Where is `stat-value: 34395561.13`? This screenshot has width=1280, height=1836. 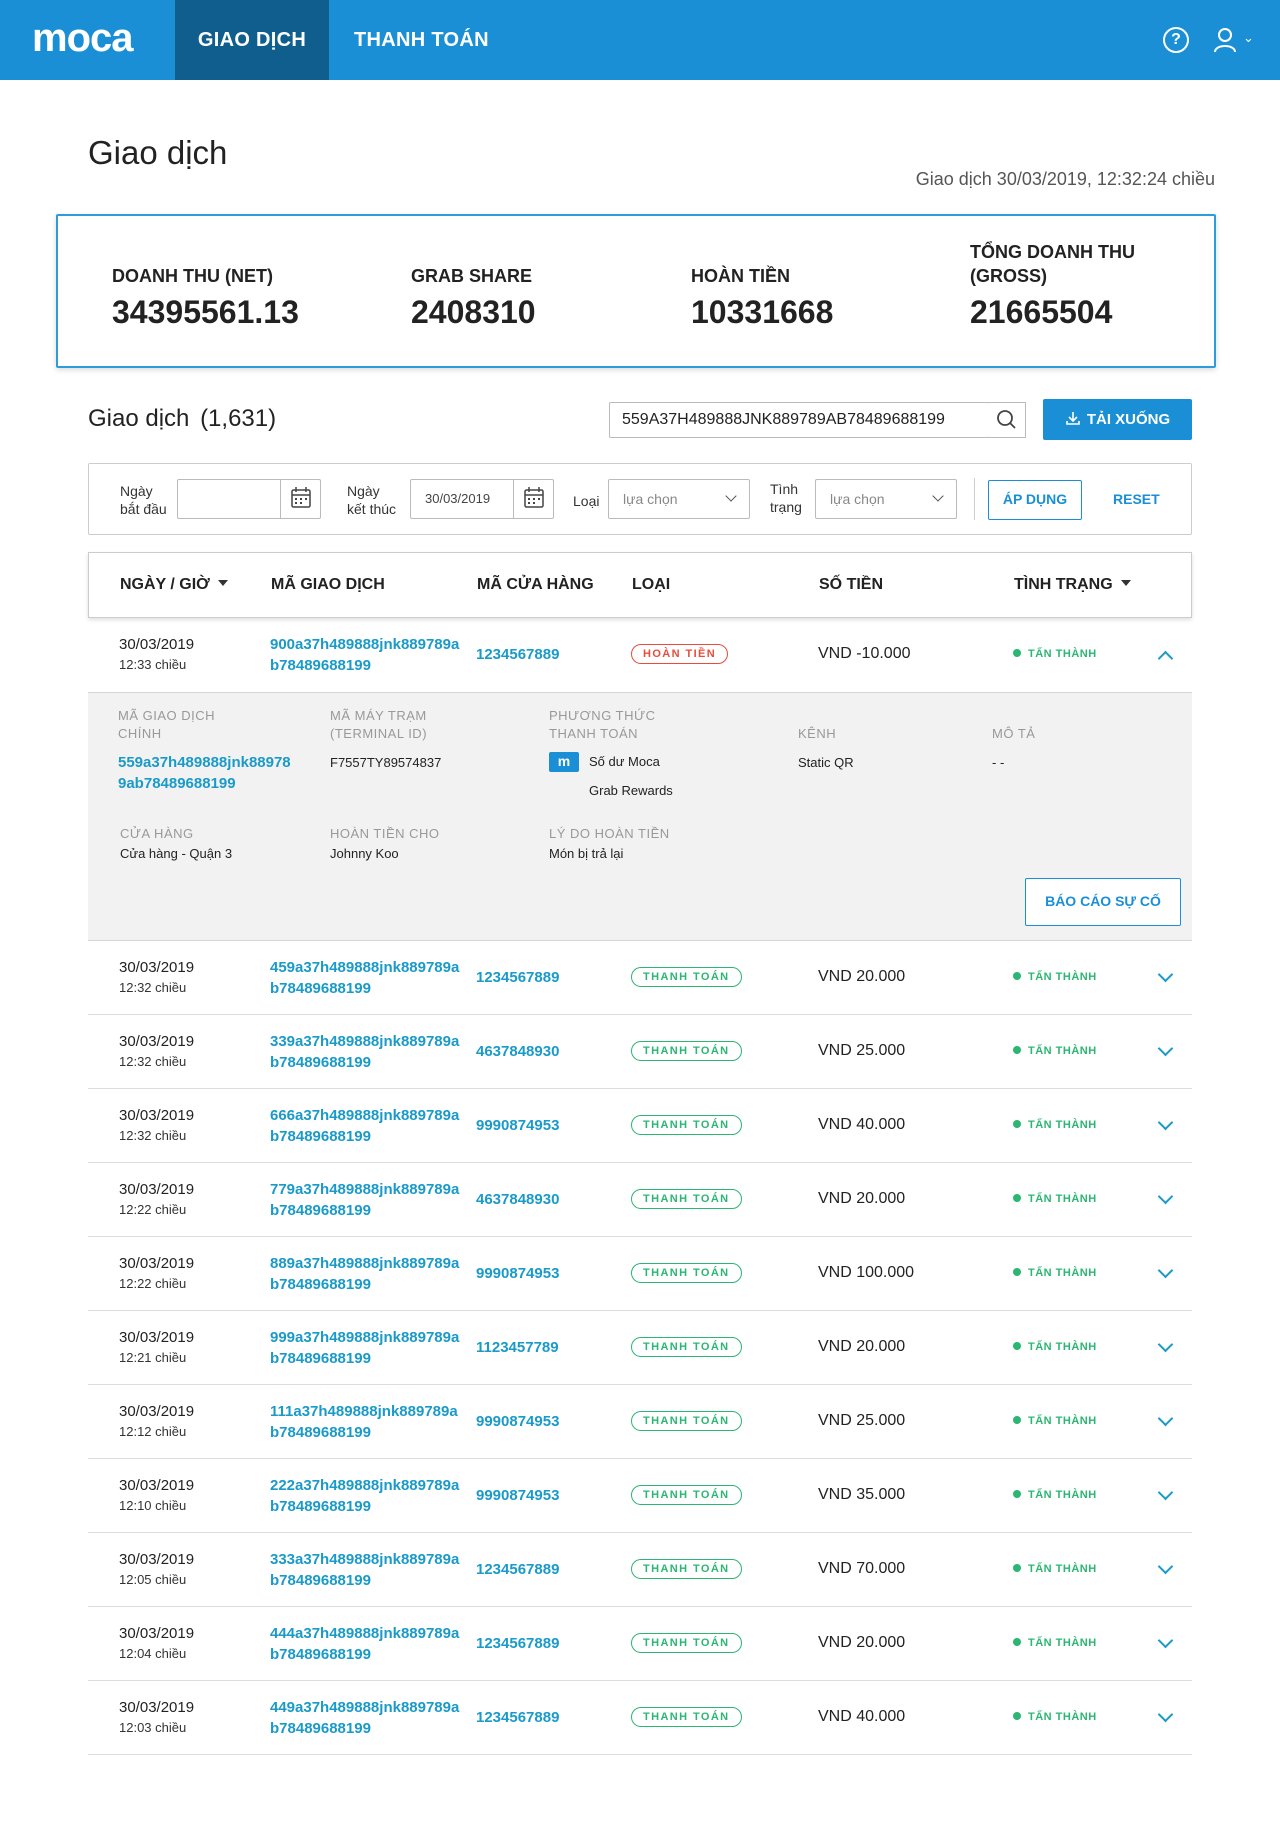
stat-value: 34395561.13 is located at coordinates (205, 312).